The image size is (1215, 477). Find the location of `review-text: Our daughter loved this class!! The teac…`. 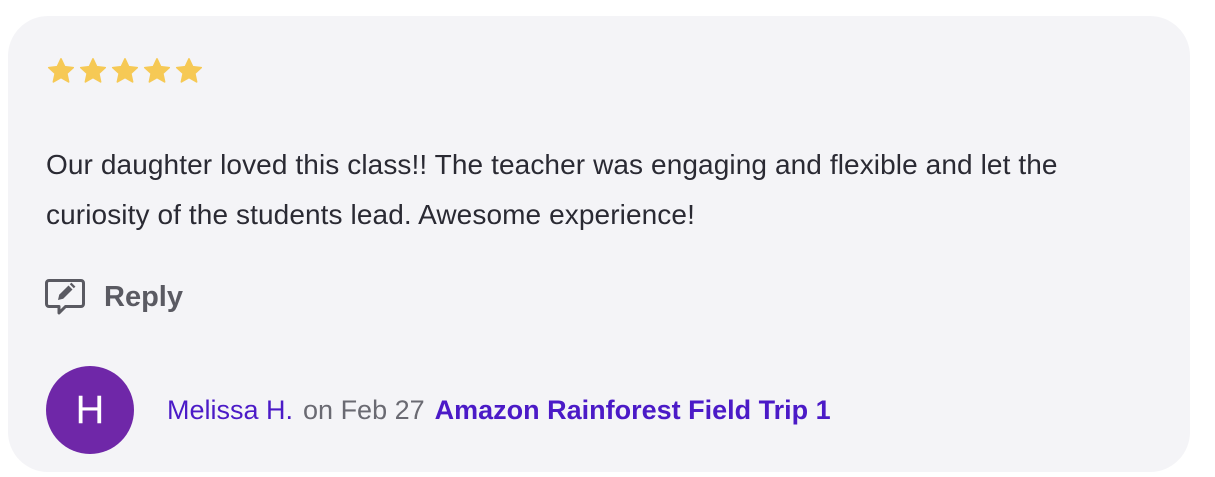

review-text: Our daughter loved this class!! The teac… is located at coordinates (552, 189).